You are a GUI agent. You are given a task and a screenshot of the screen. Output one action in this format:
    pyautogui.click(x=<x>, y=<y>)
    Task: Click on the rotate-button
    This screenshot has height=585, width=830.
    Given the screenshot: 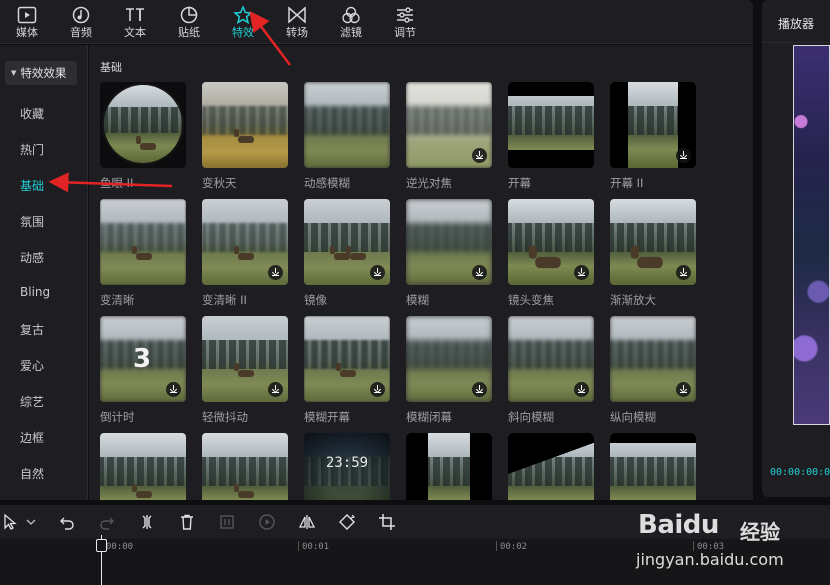 What is the action you would take?
    pyautogui.click(x=347, y=522)
    